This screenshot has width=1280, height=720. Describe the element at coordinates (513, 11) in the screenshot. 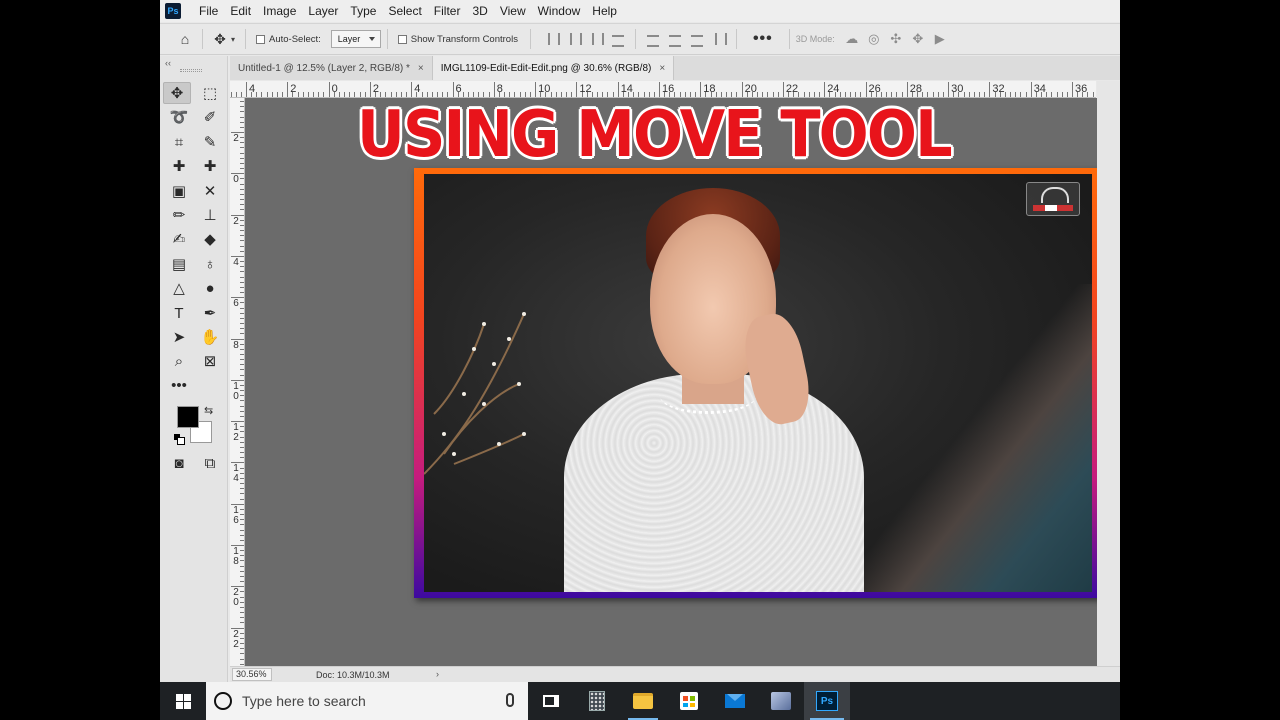

I see `menu-view: View` at that location.